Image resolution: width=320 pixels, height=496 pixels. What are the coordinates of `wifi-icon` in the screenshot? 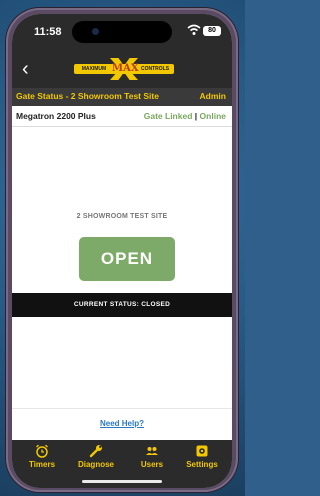 It's located at (194, 29).